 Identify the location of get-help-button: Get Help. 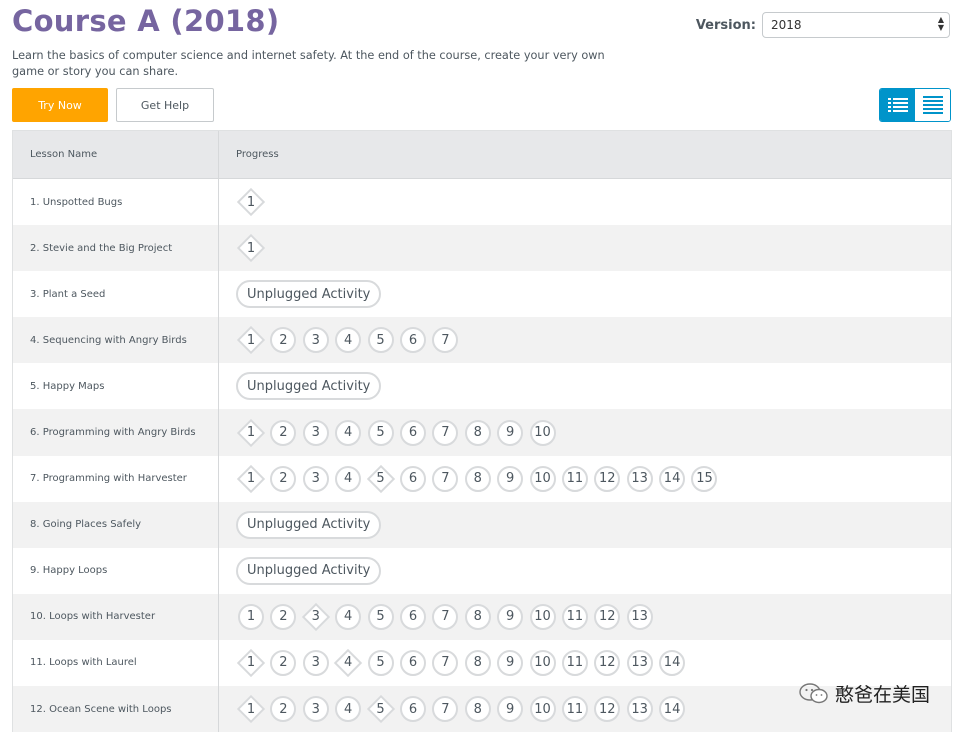
(165, 105).